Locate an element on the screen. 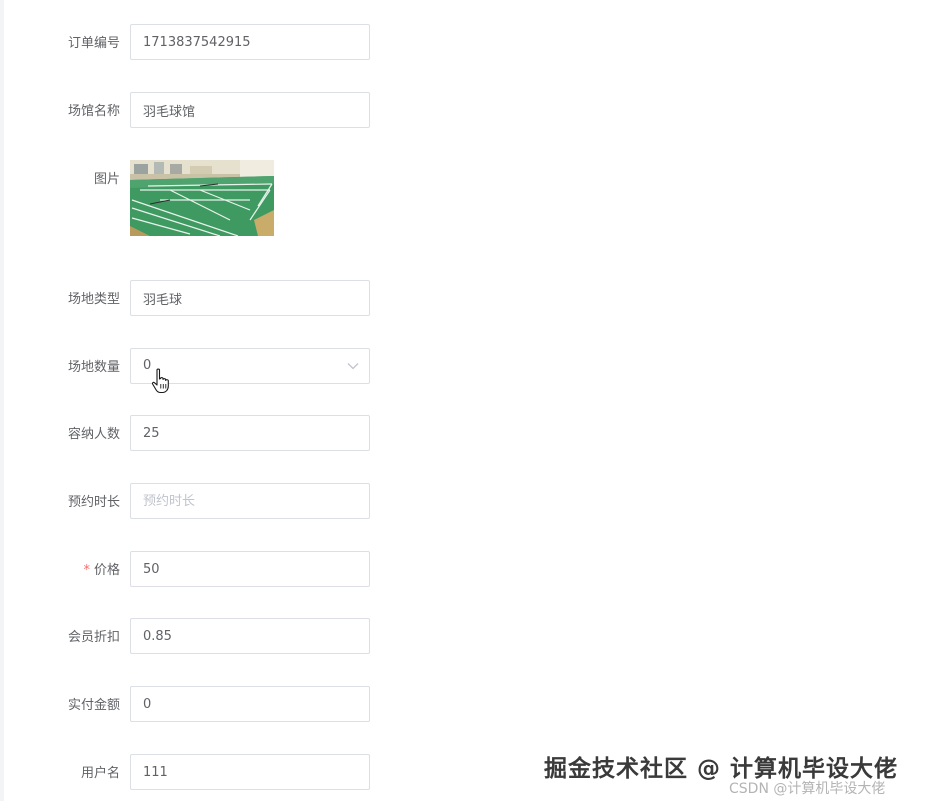  picture-label: 图片 is located at coordinates (106, 179).